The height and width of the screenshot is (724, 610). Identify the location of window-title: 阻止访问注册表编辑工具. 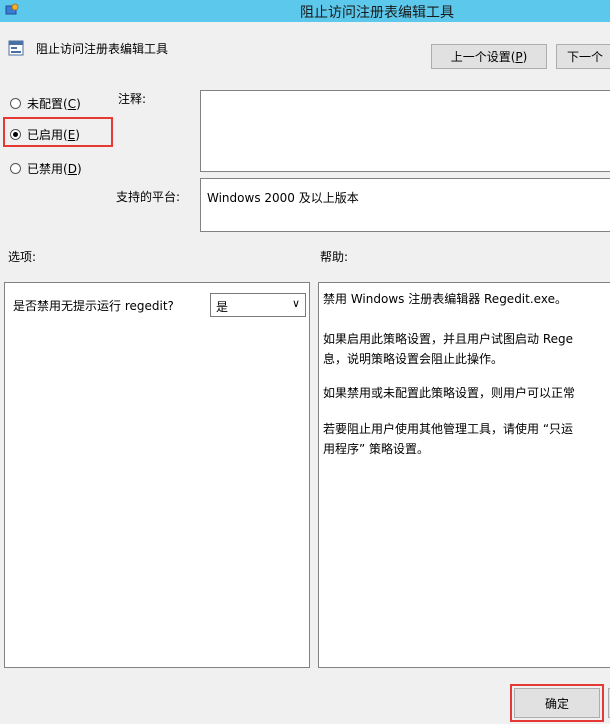
(377, 13).